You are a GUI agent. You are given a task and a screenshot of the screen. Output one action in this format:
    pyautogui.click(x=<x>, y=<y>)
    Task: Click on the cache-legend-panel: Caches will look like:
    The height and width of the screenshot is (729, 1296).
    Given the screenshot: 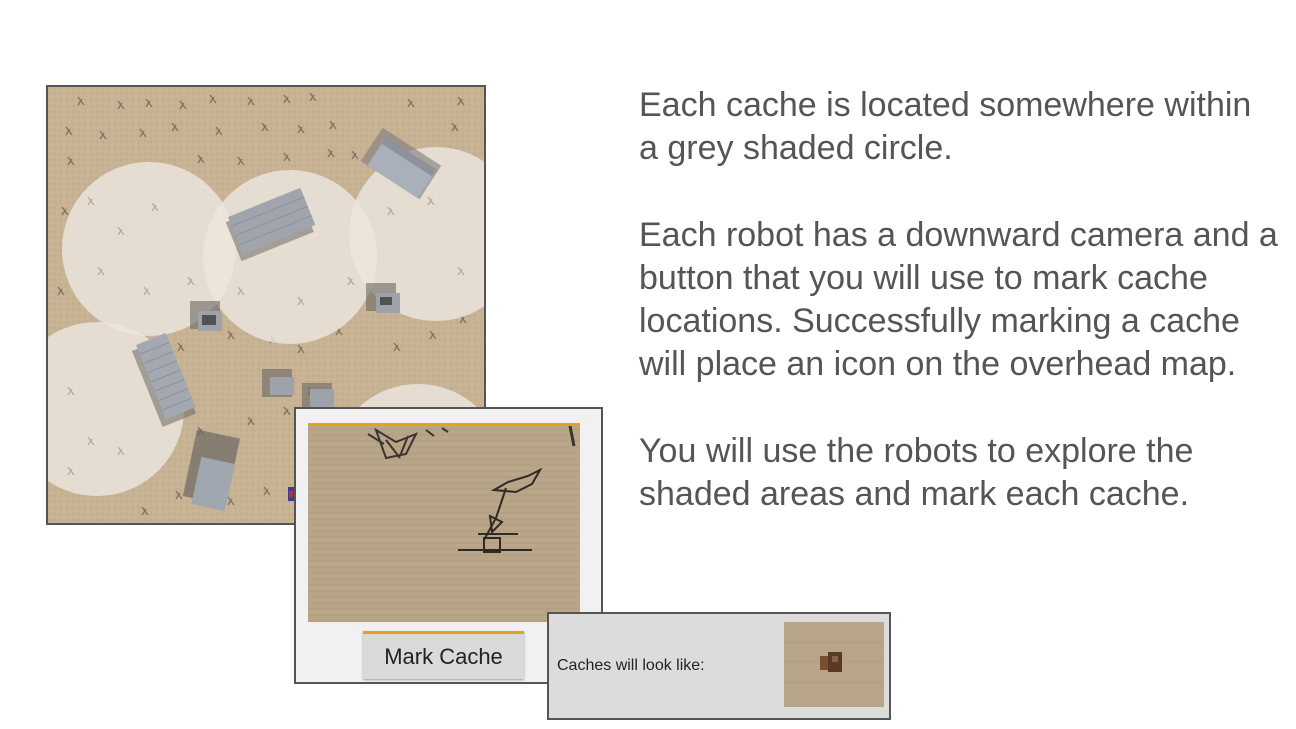 What is the action you would take?
    pyautogui.click(x=719, y=666)
    